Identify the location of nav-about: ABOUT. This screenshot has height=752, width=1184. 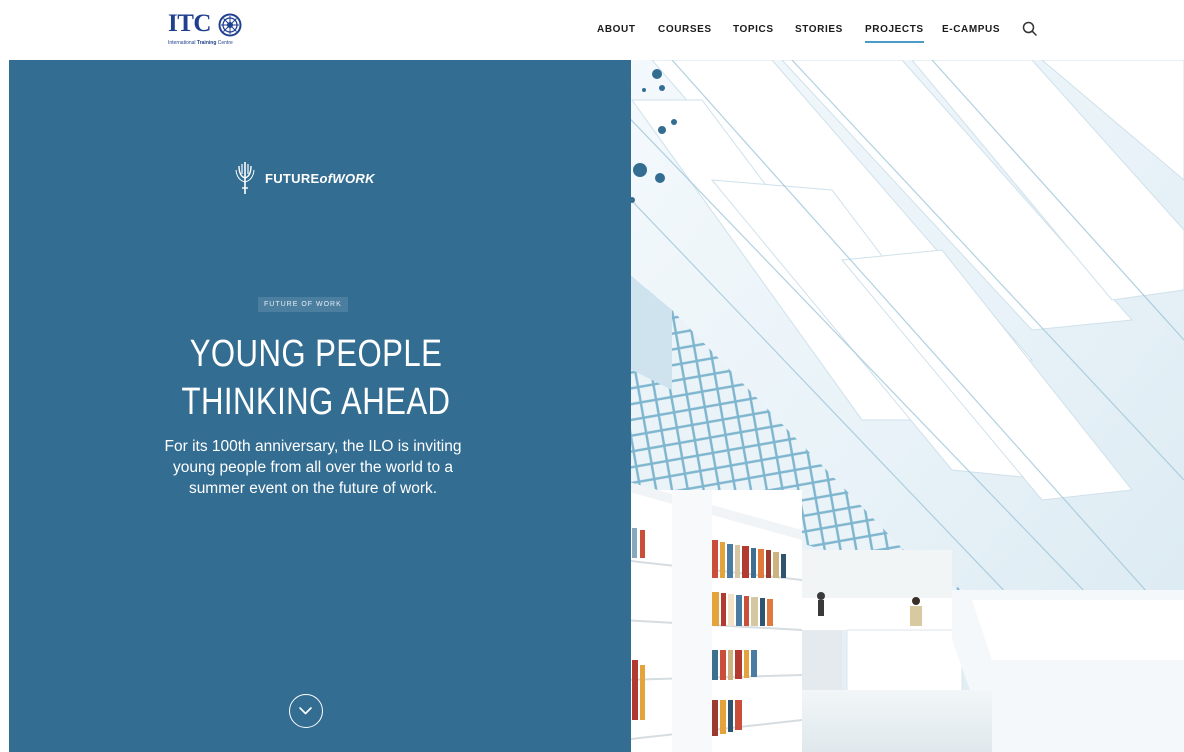
(616, 29).